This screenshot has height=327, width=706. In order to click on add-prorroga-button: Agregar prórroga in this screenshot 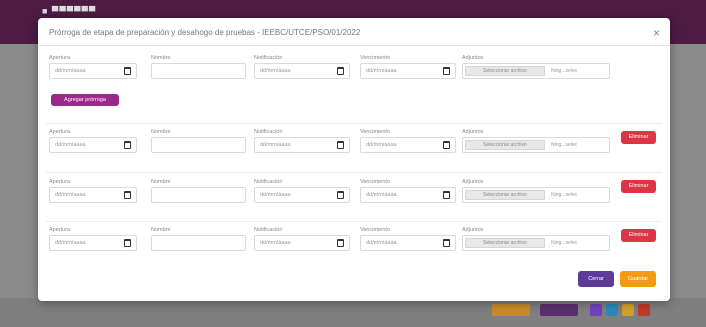, I will do `click(85, 100)`.